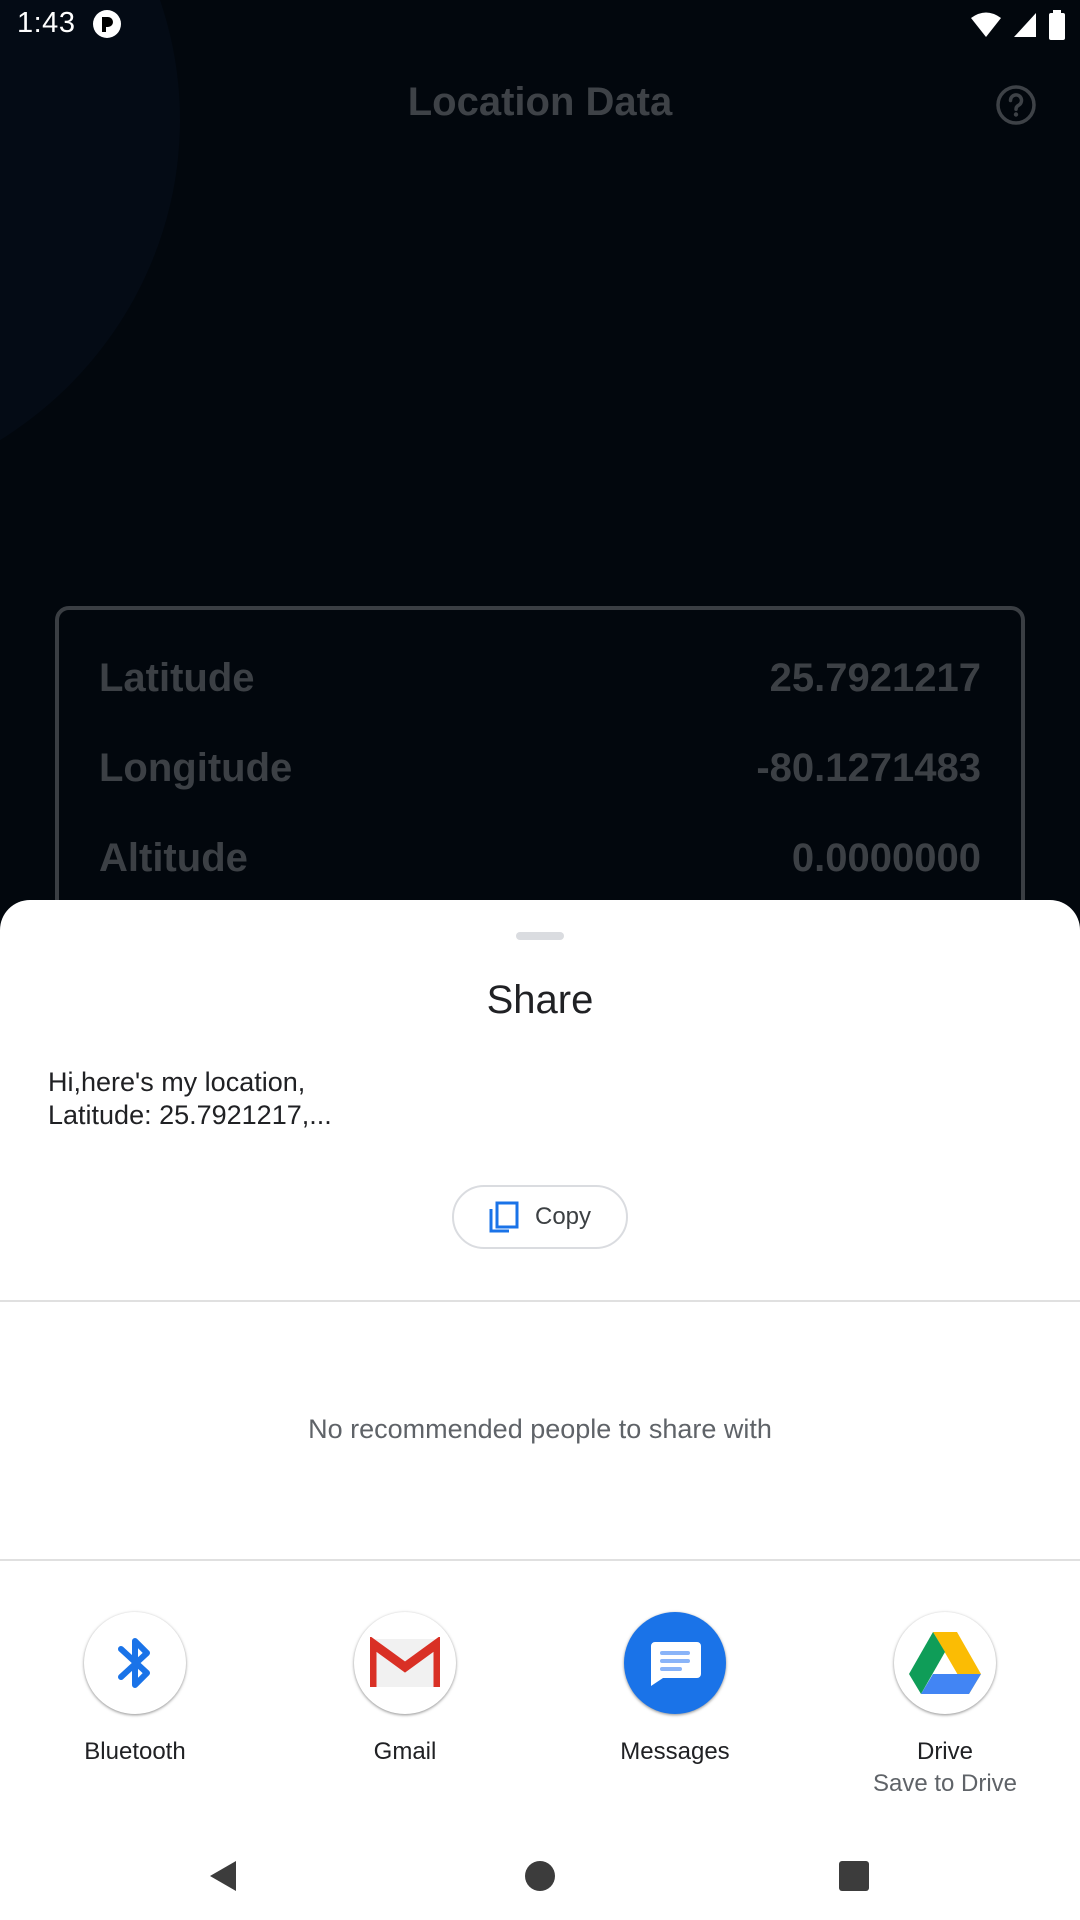 The width and height of the screenshot is (1080, 1920). Describe the element at coordinates (675, 1751) in the screenshot. I see `target-label: Messages` at that location.